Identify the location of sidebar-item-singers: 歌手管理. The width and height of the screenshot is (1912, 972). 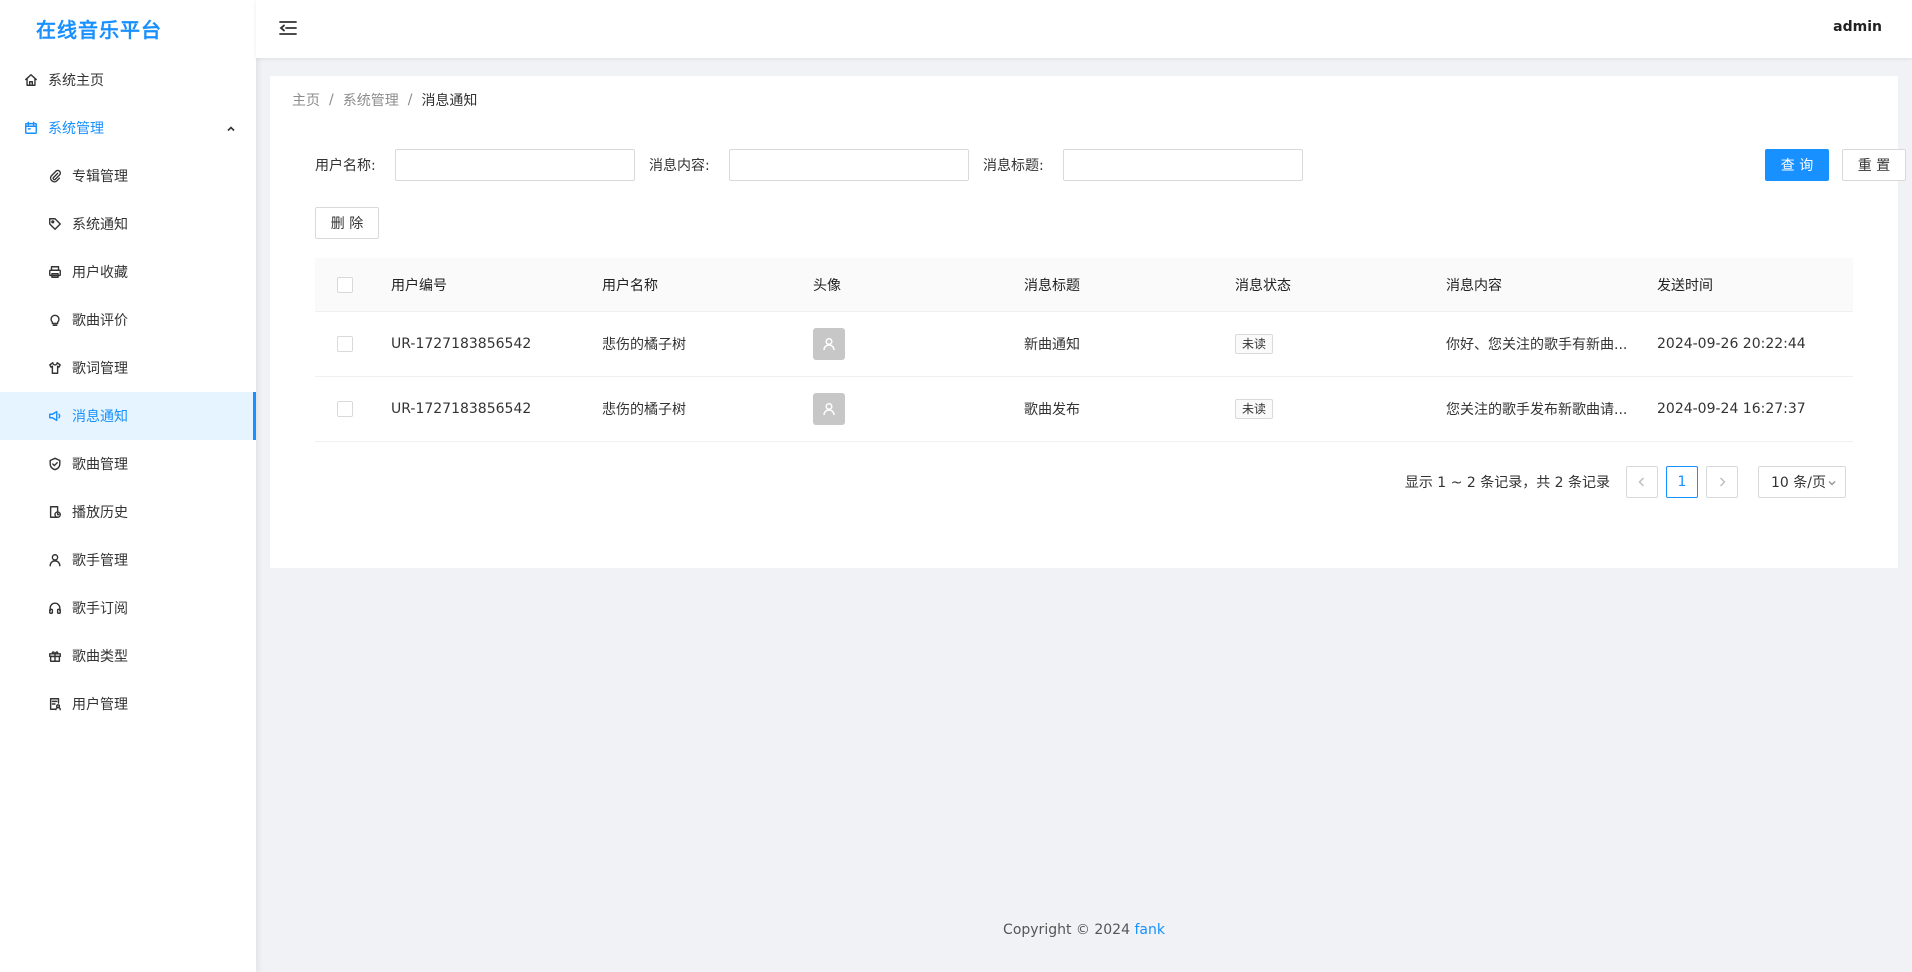
(128, 560).